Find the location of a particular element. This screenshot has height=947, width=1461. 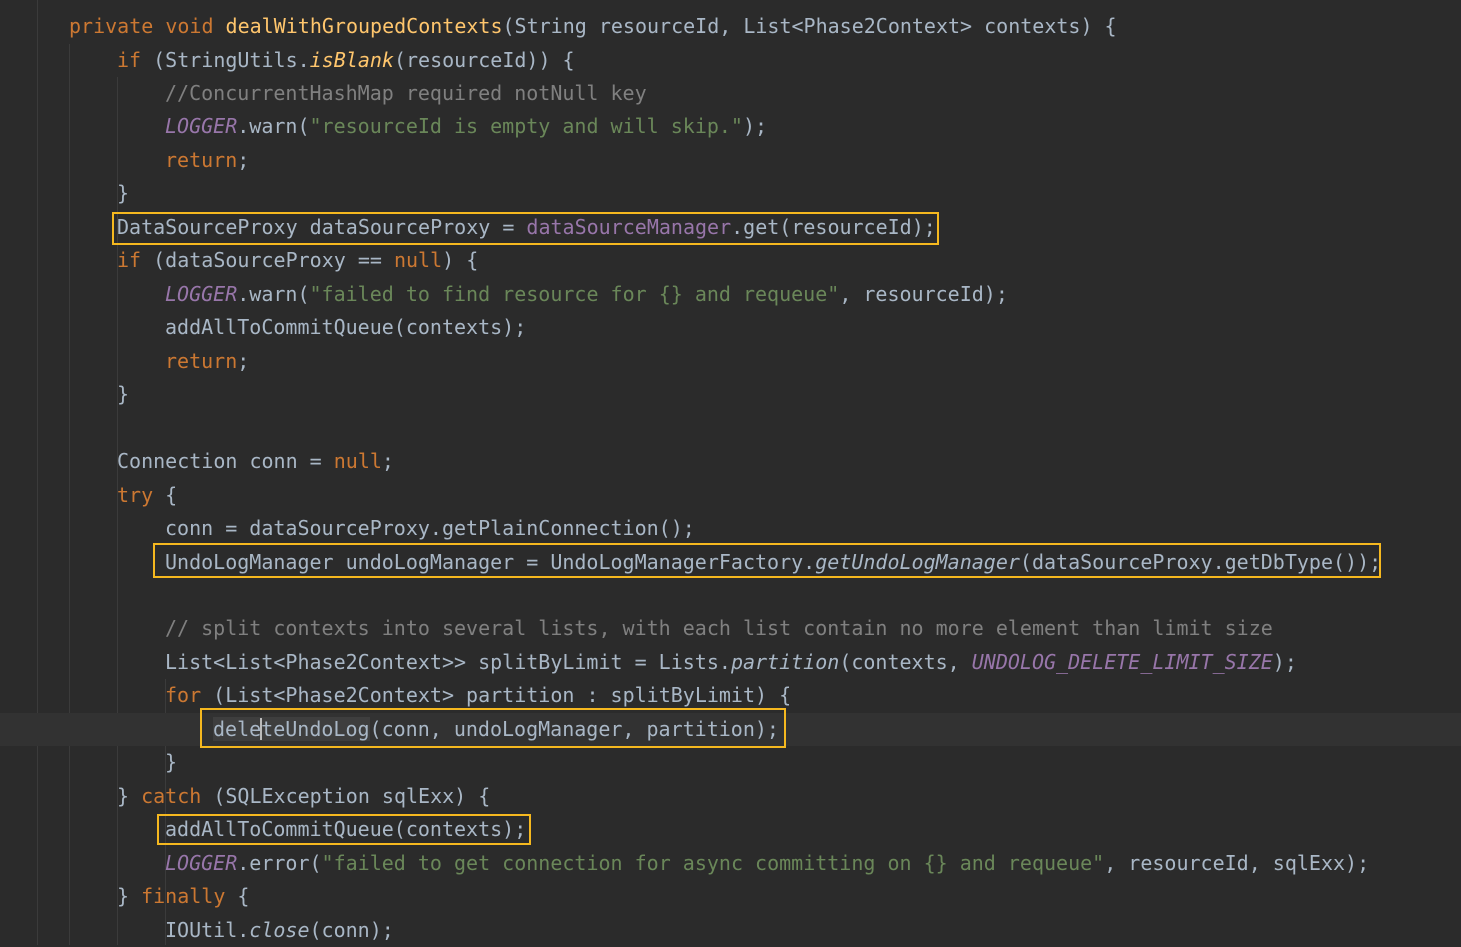

code-token: UNDOLOG_DELETE_LIMIT_SIZE is located at coordinates (1122, 662).